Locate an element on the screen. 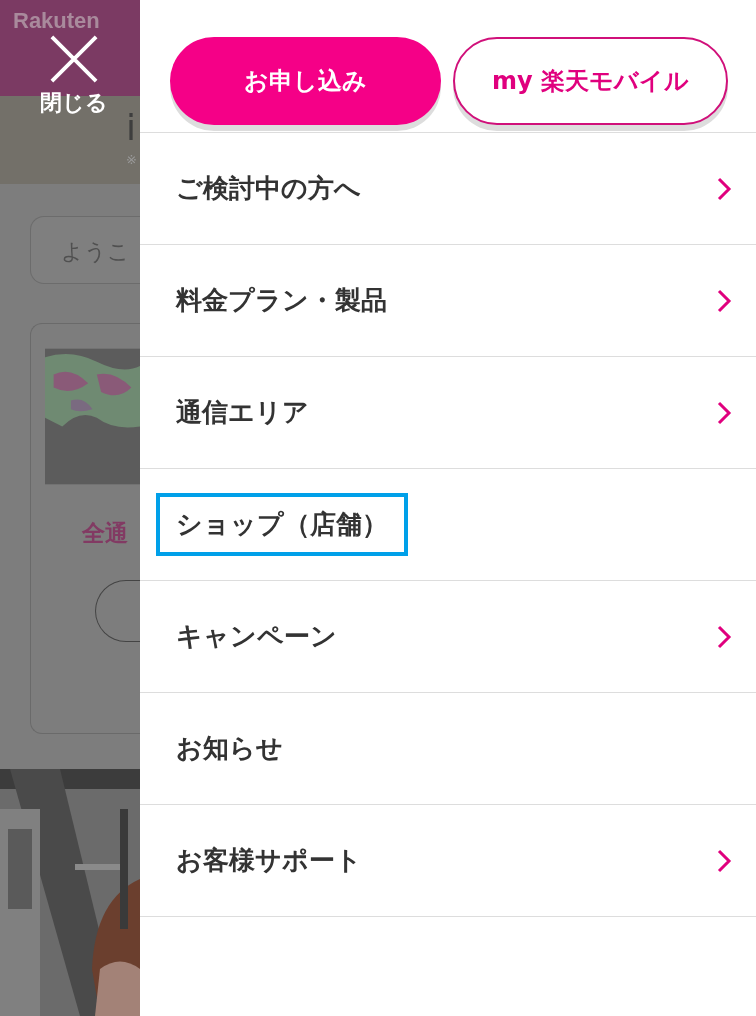  menu-item: お知らせ is located at coordinates (229, 748).